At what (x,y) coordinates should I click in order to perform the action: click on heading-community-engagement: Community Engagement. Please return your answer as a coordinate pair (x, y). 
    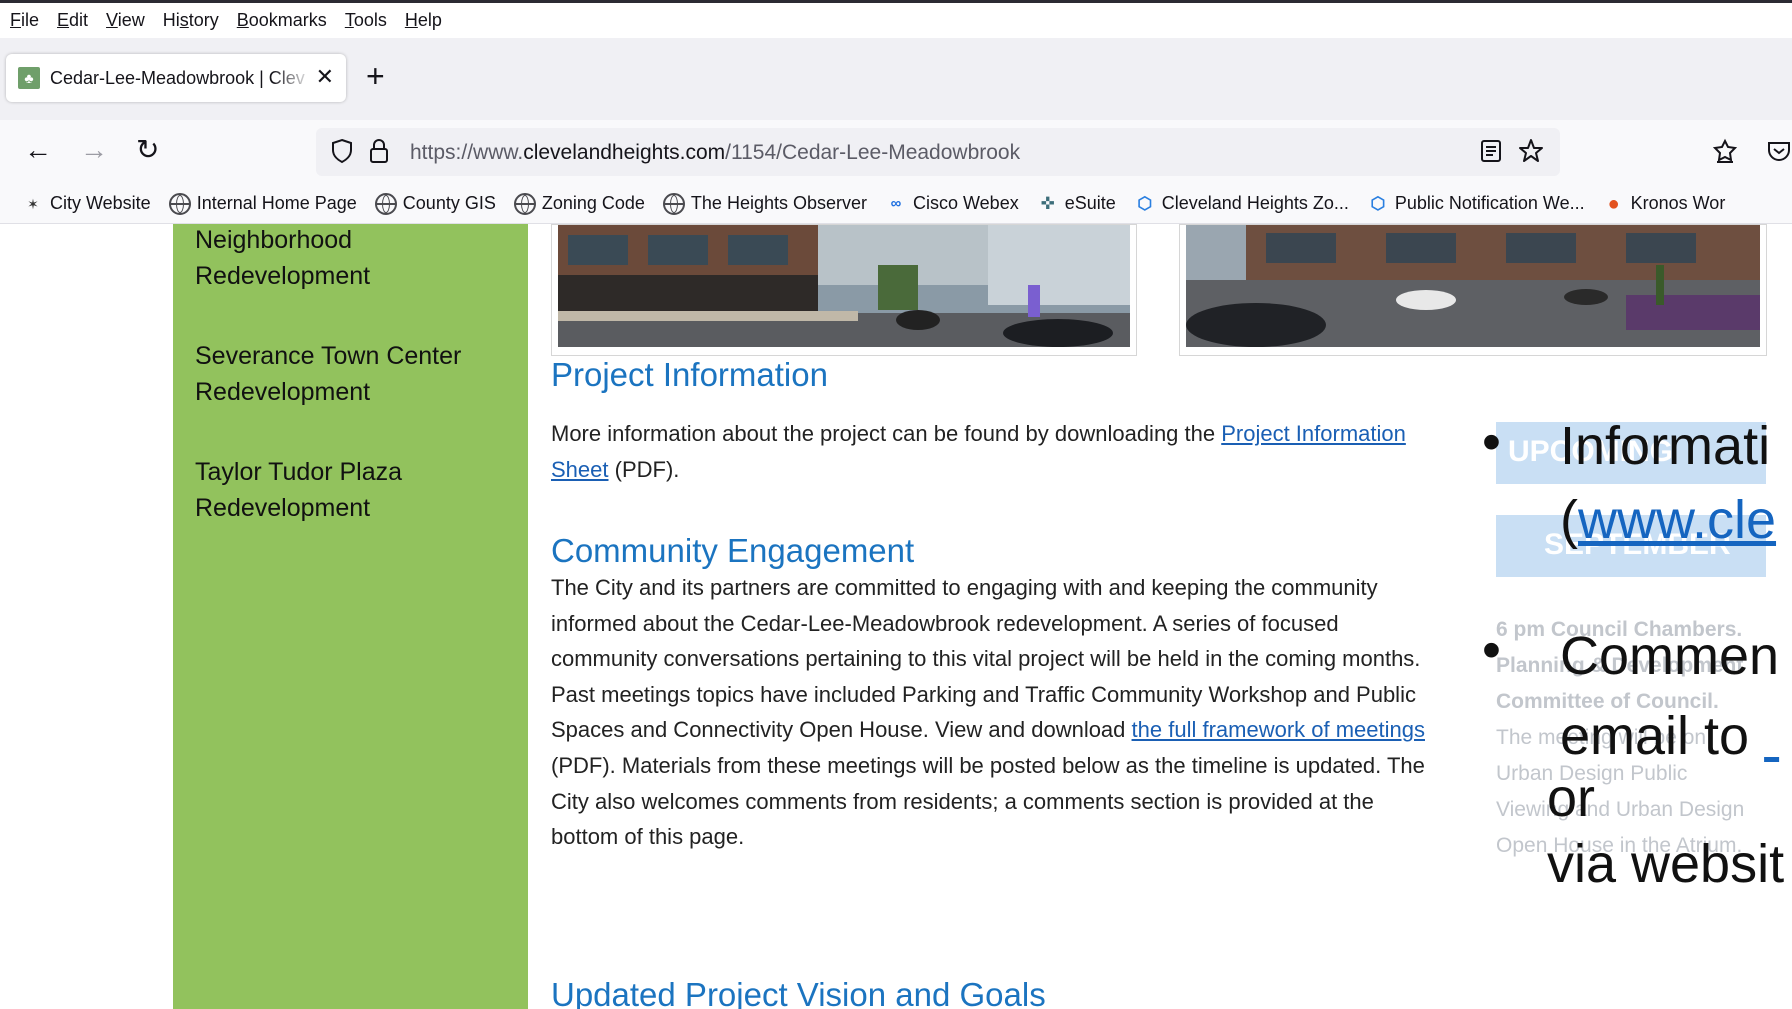
    Looking at the image, I should click on (733, 550).